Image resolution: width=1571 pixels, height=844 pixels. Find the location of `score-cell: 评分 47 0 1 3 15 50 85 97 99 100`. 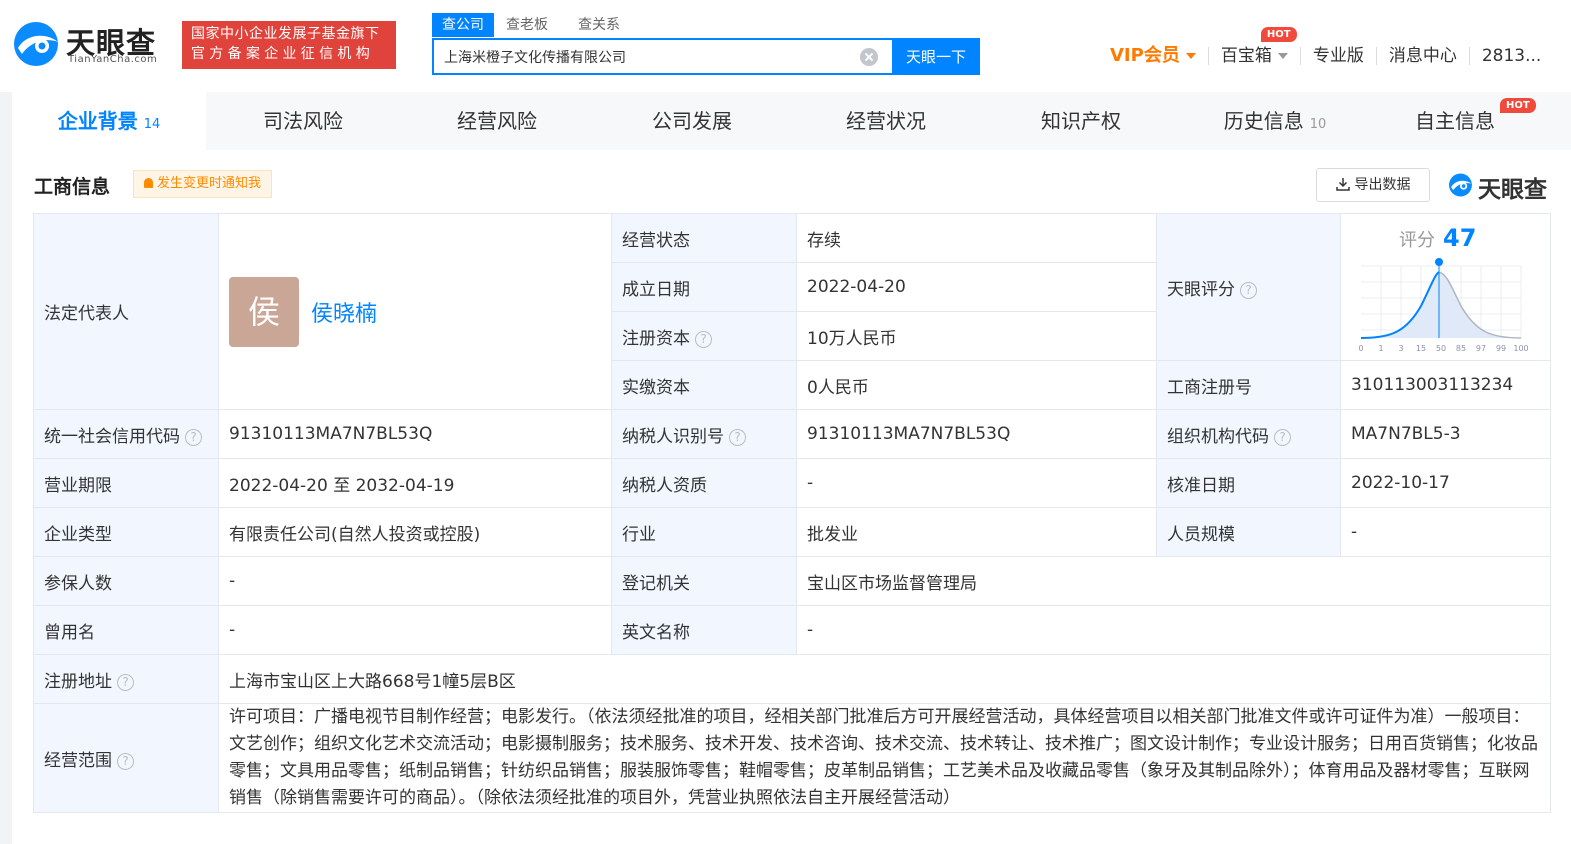

score-cell: 评分 47 0 1 3 15 50 85 97 99 100 is located at coordinates (1445, 287).